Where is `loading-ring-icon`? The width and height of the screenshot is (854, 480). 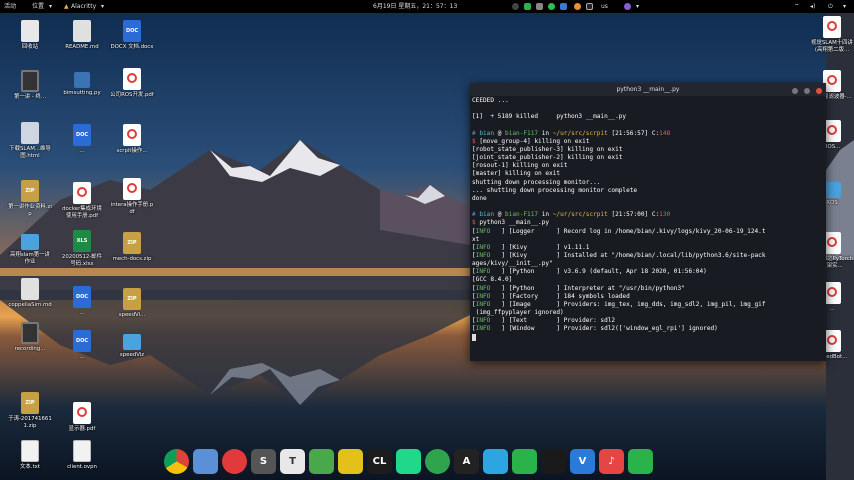
loading-ring-icon is located at coordinates (437, 461).